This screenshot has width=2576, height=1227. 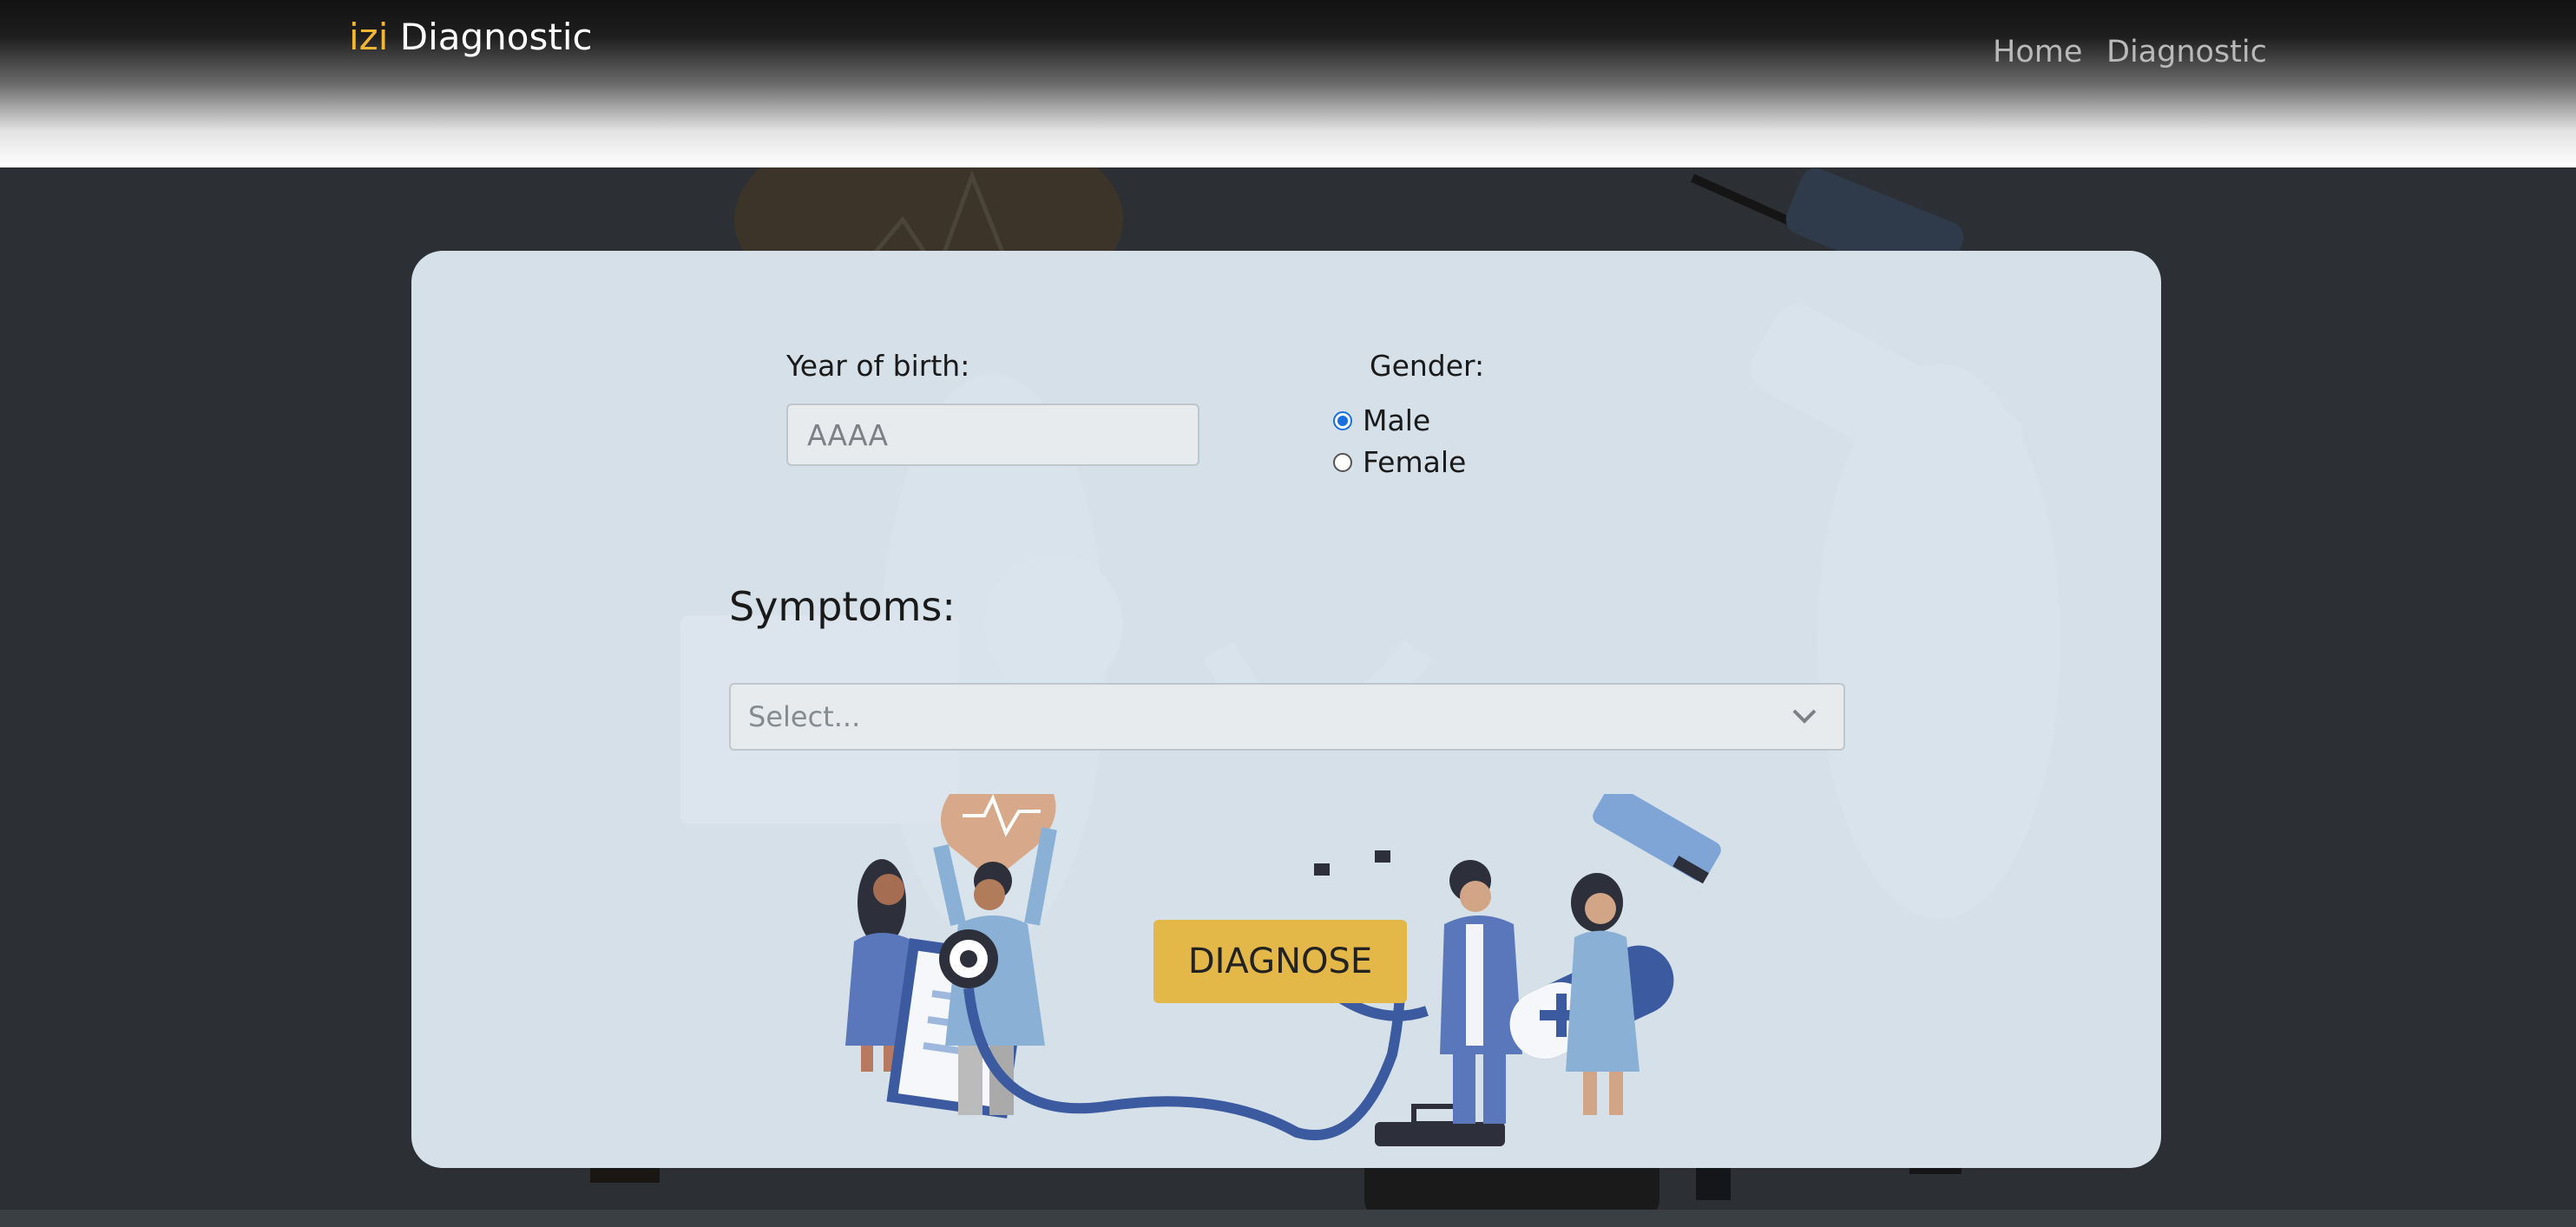 What do you see at coordinates (1288, 1219) in the screenshot?
I see `bottom-strip` at bounding box center [1288, 1219].